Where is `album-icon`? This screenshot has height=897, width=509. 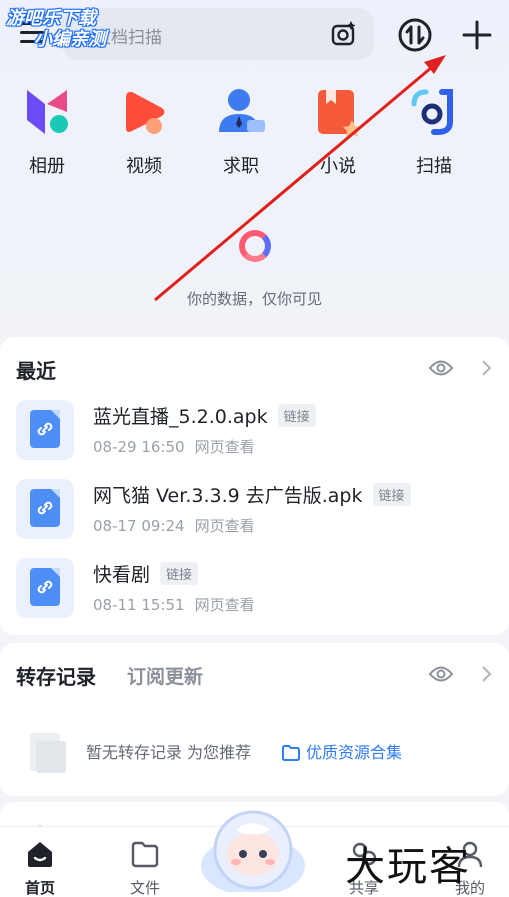 album-icon is located at coordinates (47, 112).